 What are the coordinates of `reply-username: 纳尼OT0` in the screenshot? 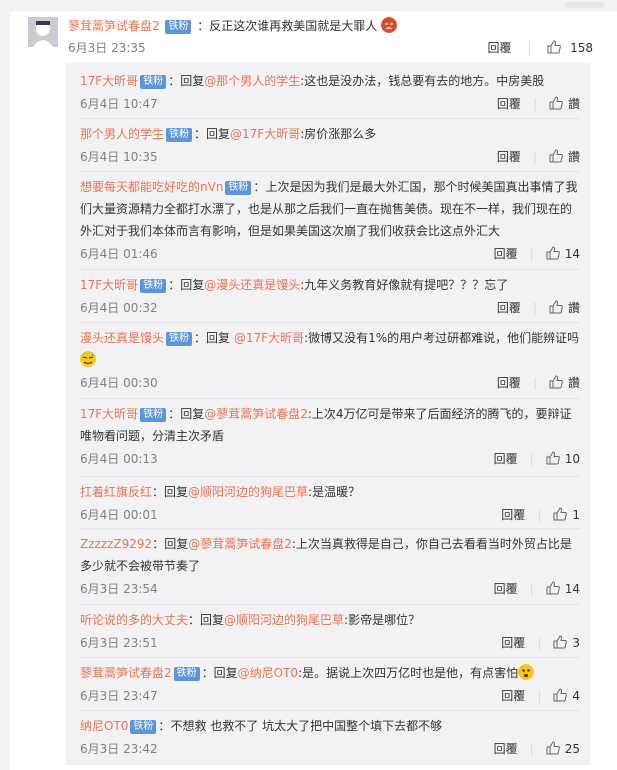 It's located at (104, 726).